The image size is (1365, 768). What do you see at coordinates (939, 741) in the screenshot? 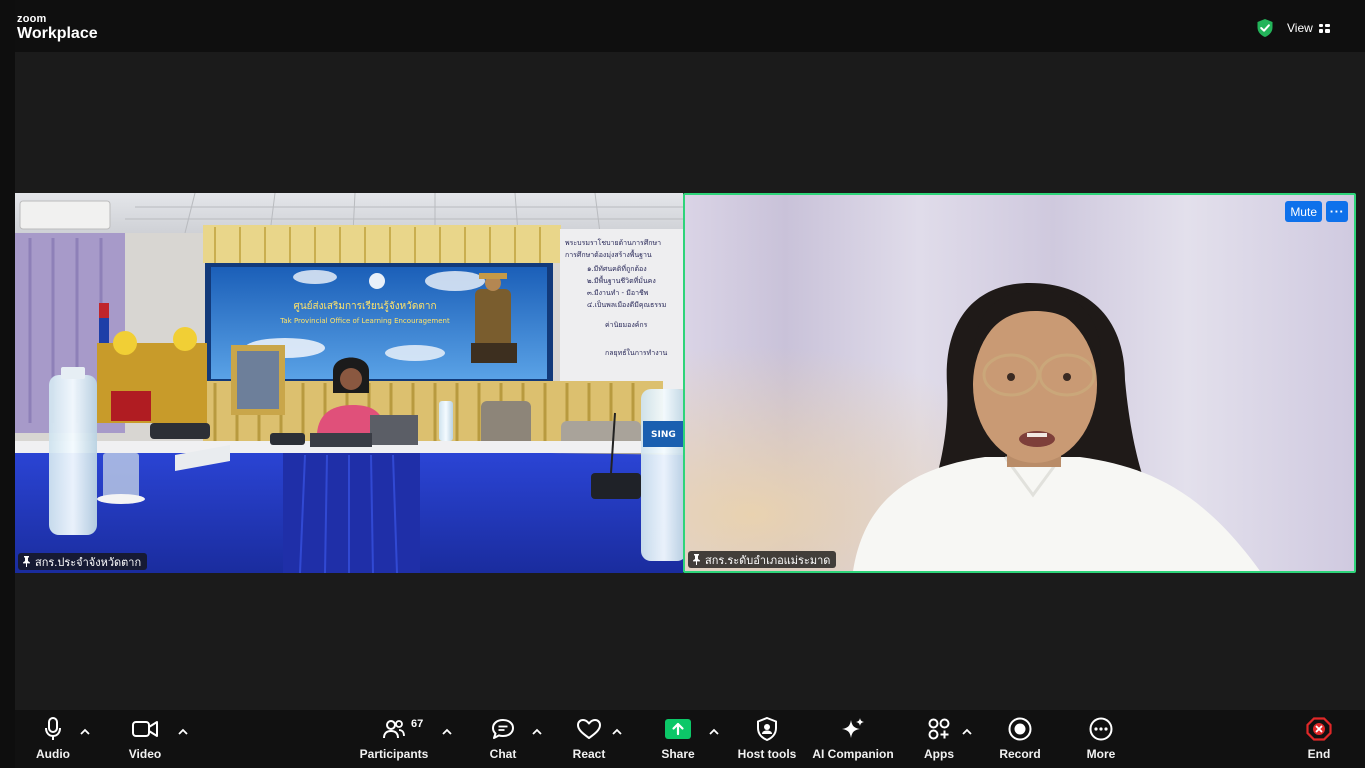
I see `apps-button: Apps` at bounding box center [939, 741].